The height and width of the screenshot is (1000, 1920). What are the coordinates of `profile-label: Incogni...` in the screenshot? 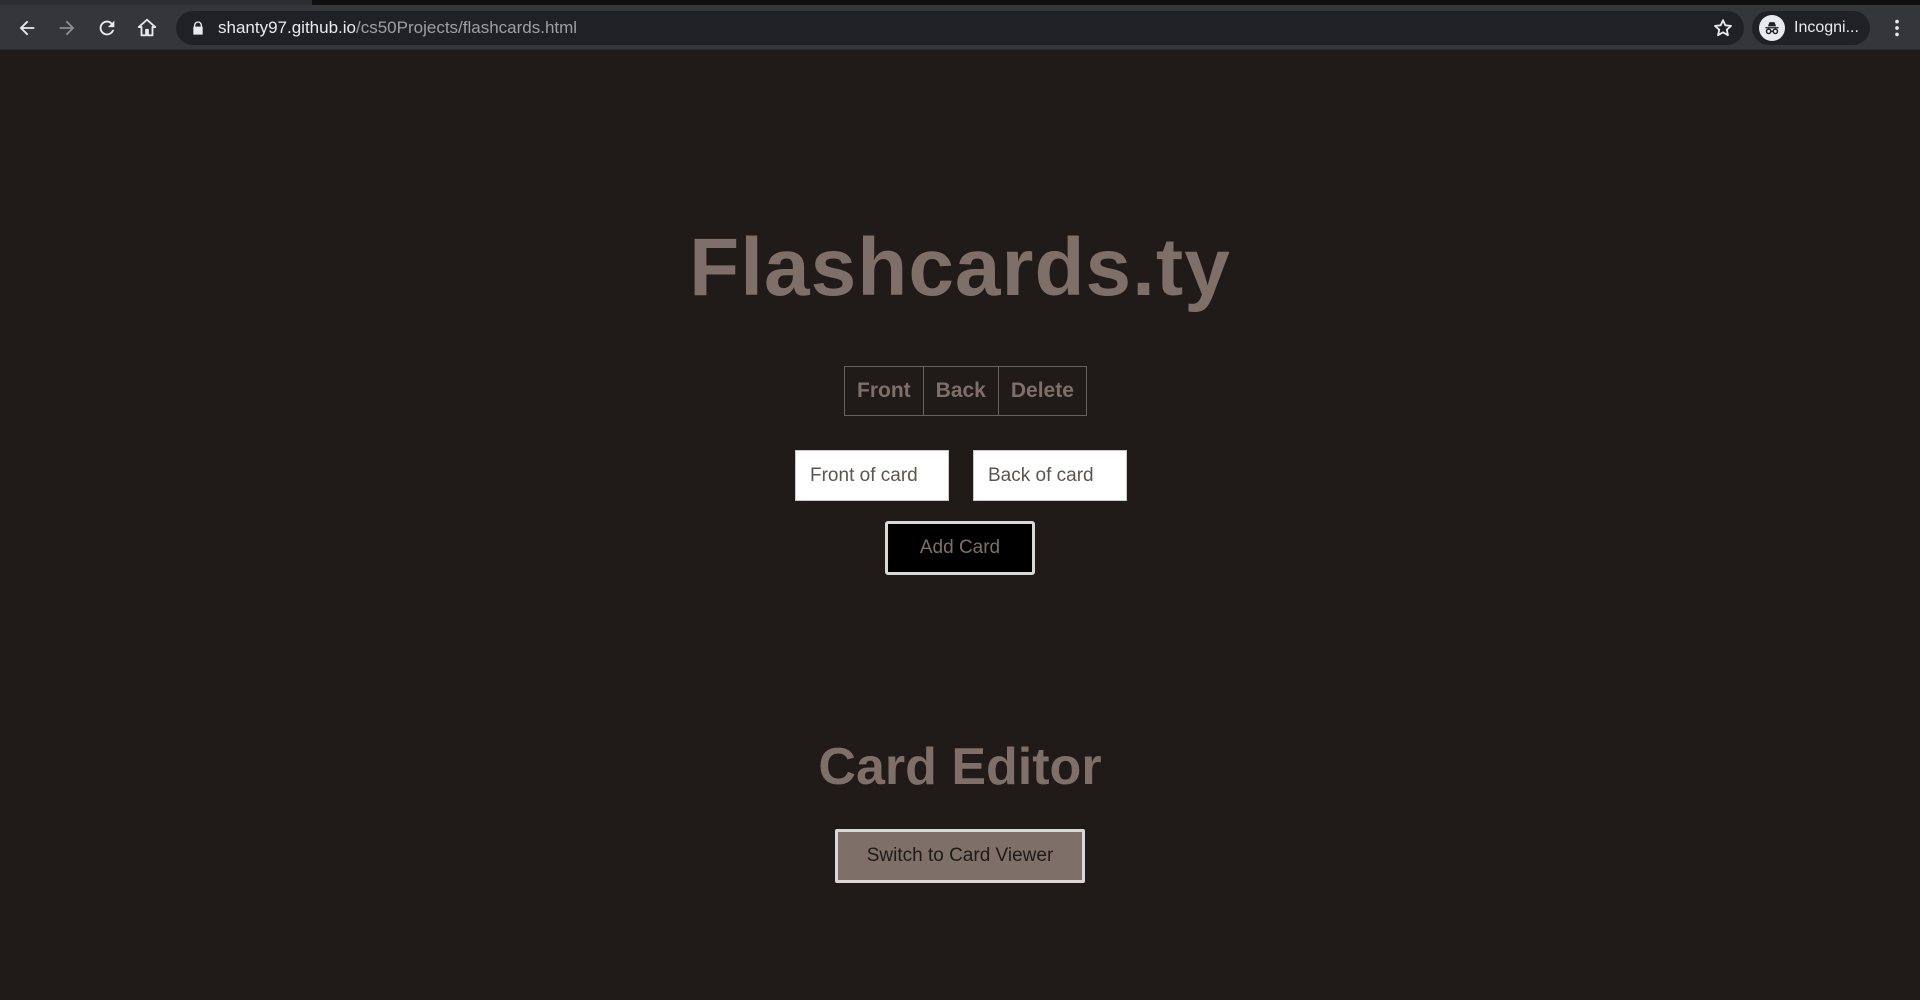 It's located at (1826, 27).